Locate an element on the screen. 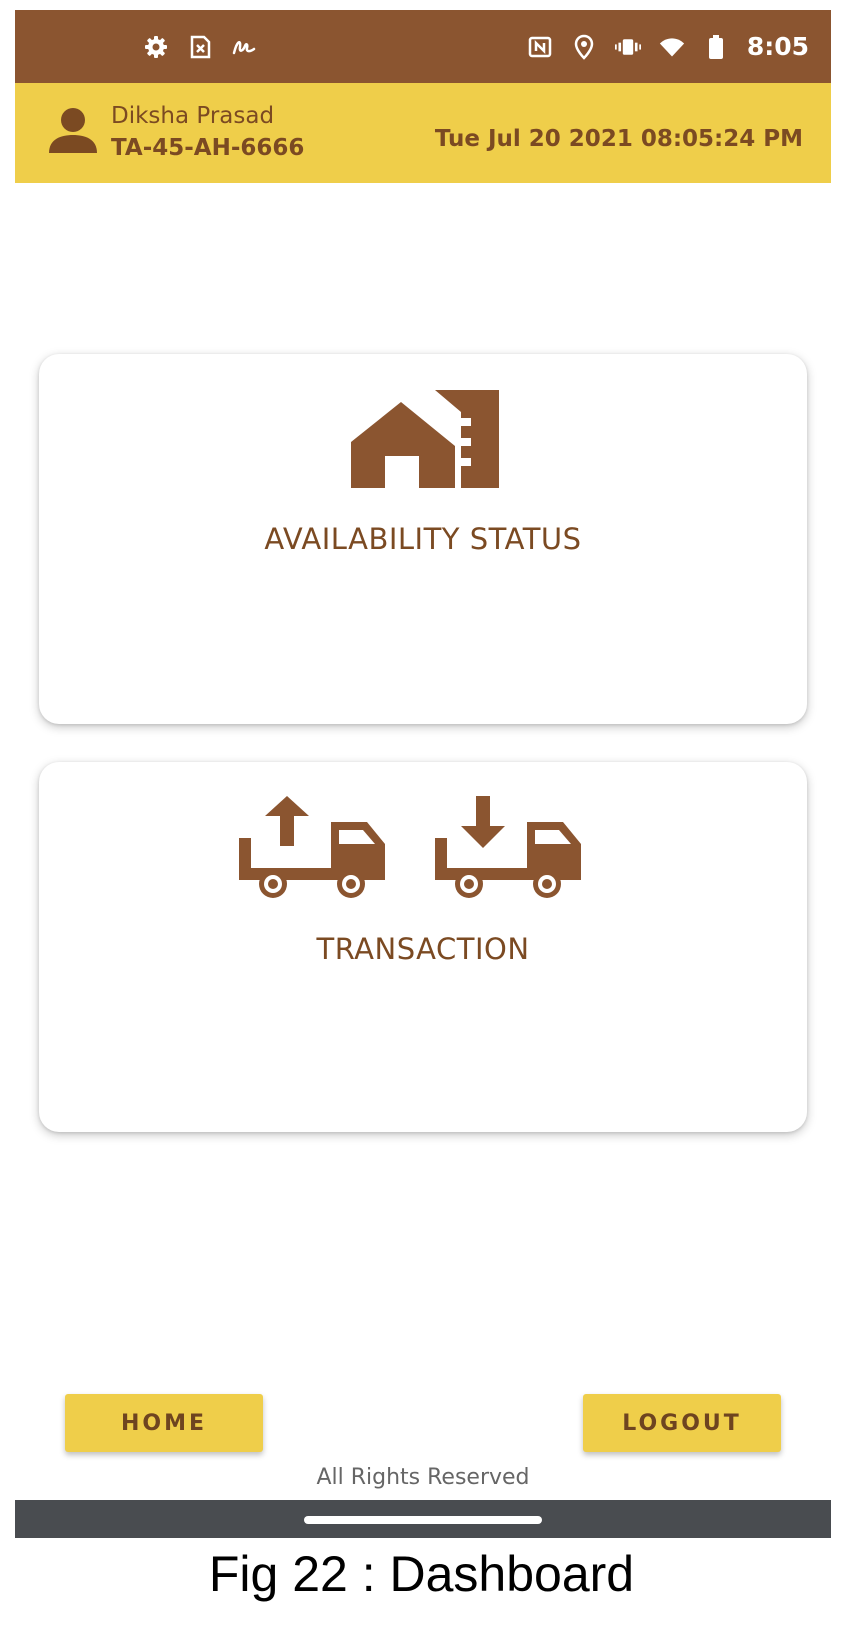  sim-error-icon is located at coordinates (200, 47).